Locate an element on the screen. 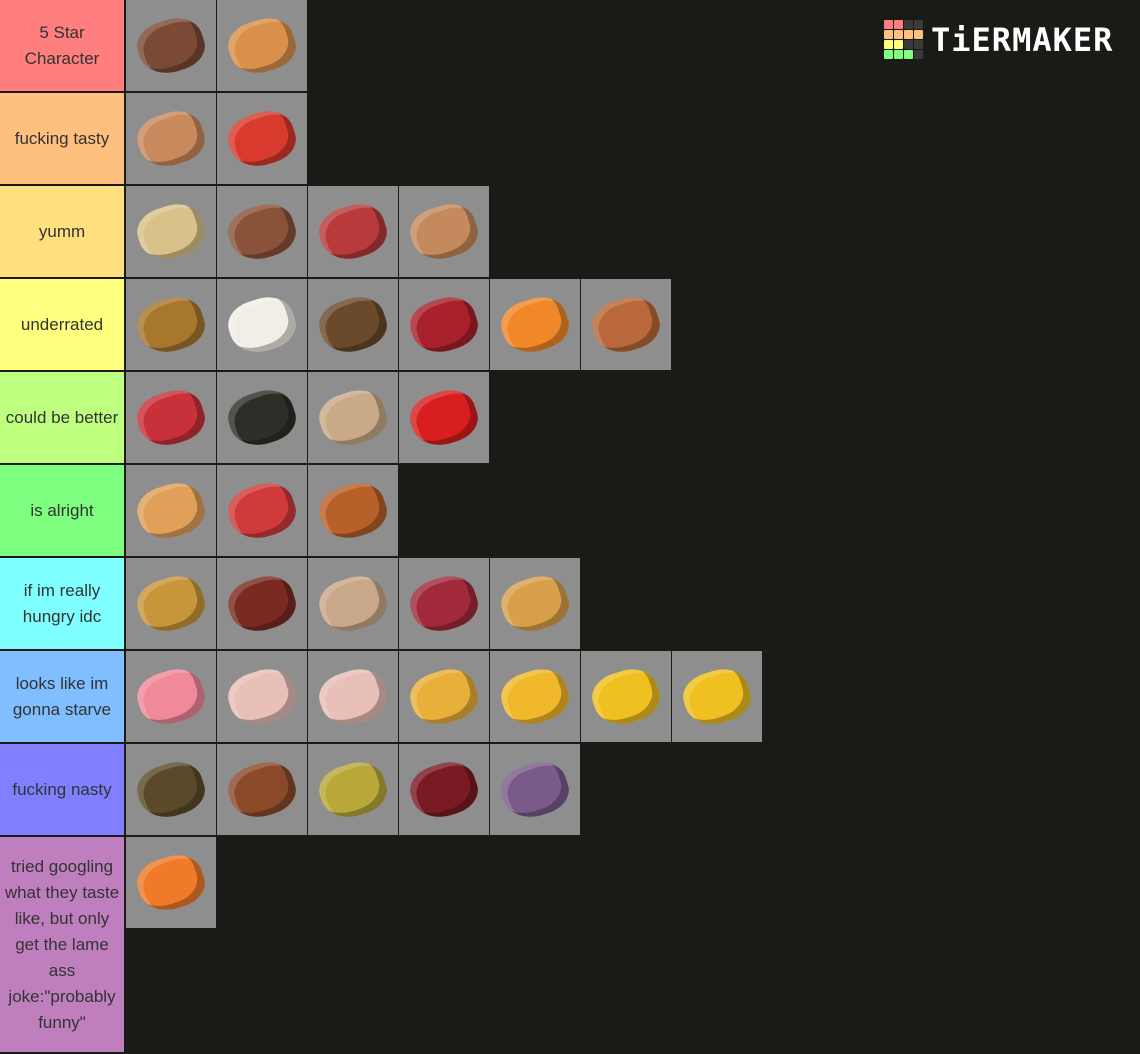 The height and width of the screenshot is (1054, 1140). baked-potato-icon is located at coordinates (171, 231).